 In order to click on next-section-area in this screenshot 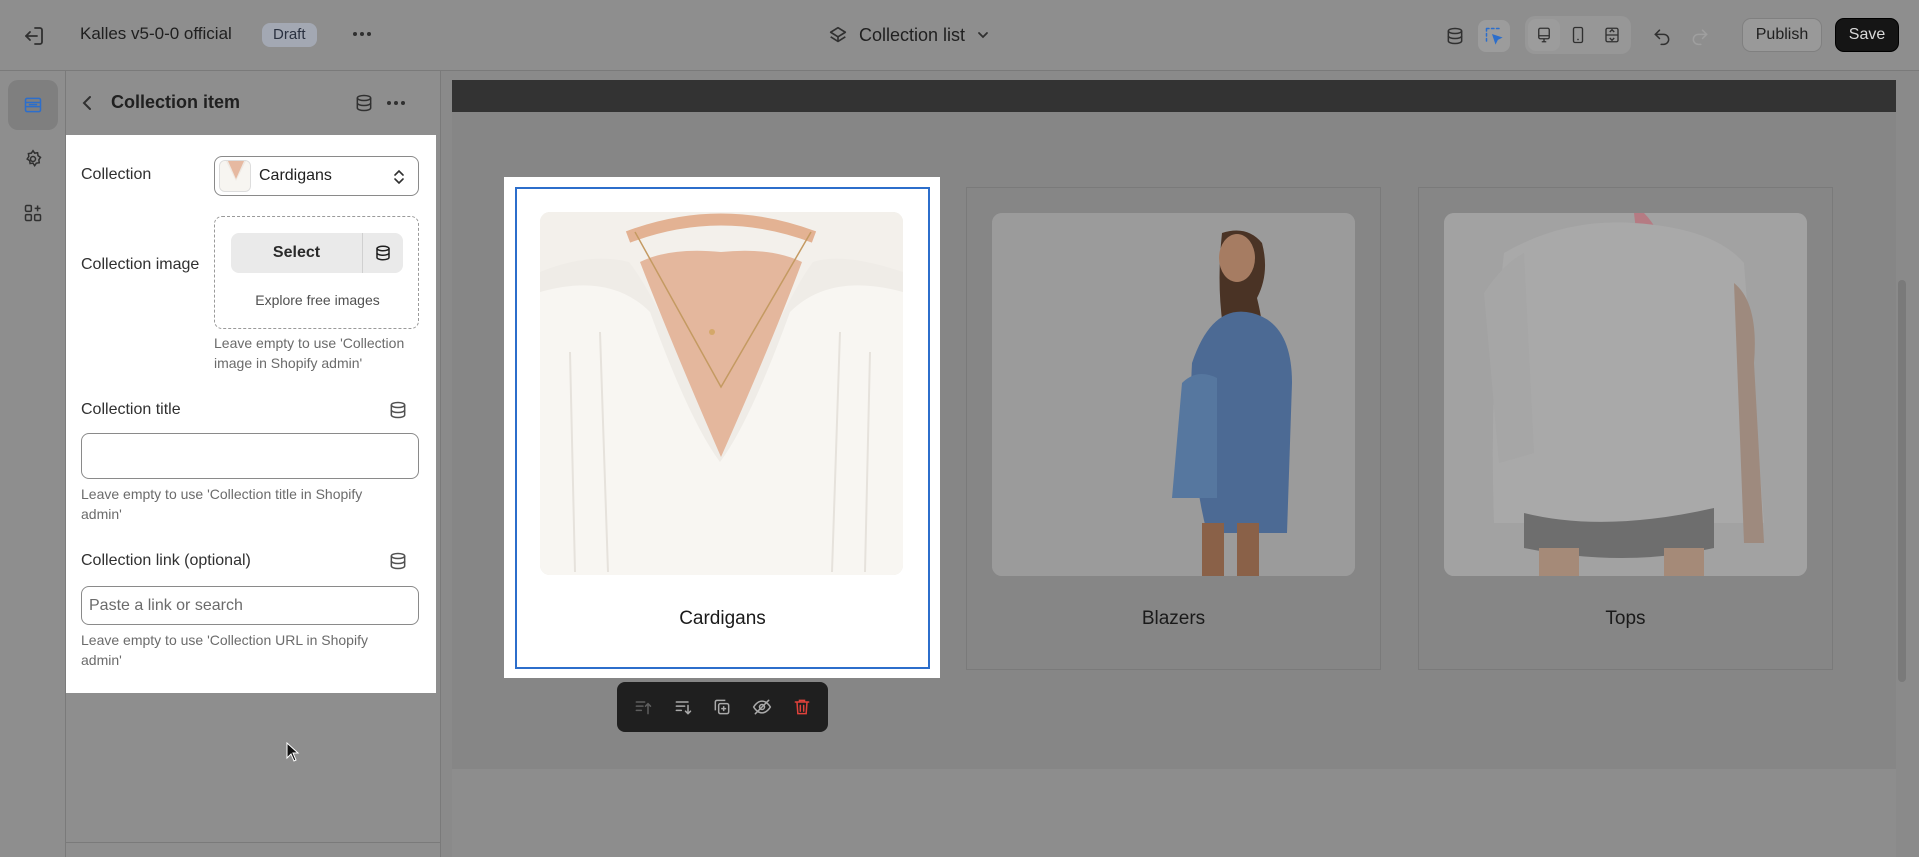, I will do `click(1174, 813)`.